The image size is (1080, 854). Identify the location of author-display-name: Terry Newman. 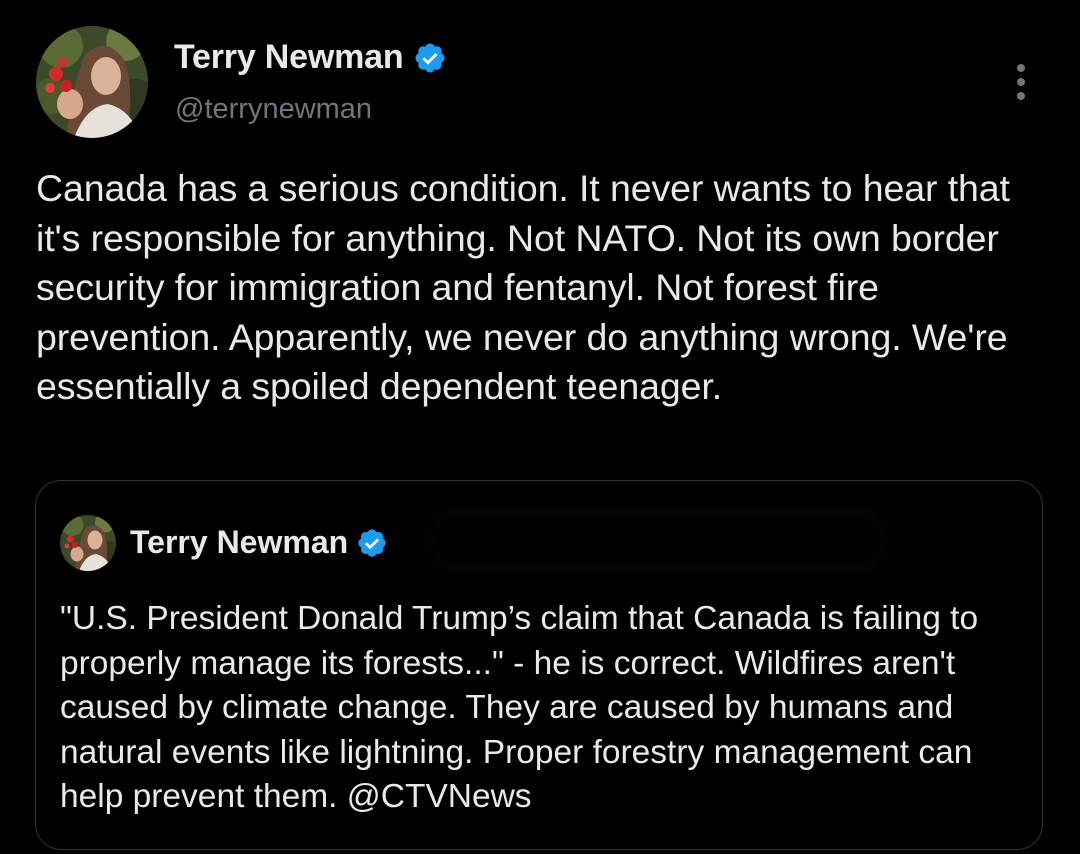
(289, 57).